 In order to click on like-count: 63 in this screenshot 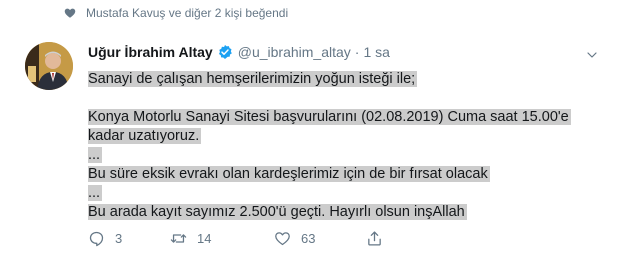, I will do `click(308, 238)`.